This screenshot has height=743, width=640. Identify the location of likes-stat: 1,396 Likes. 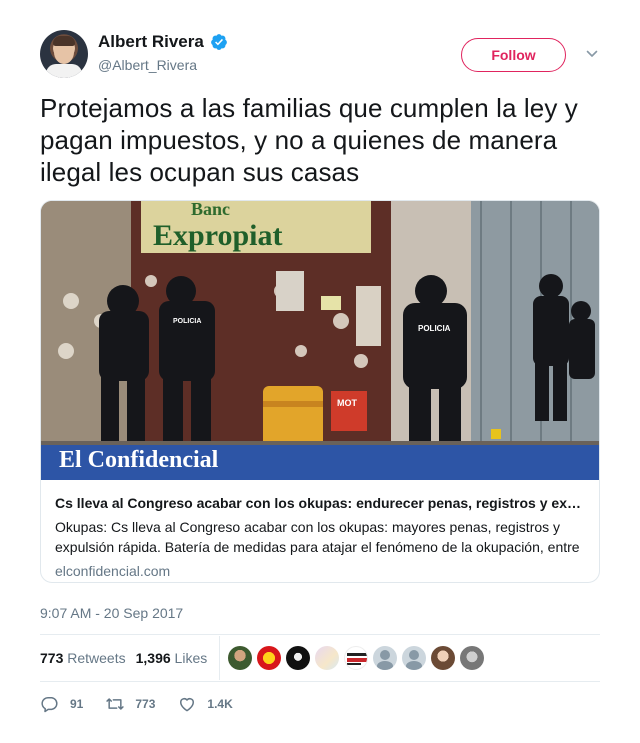
(172, 658).